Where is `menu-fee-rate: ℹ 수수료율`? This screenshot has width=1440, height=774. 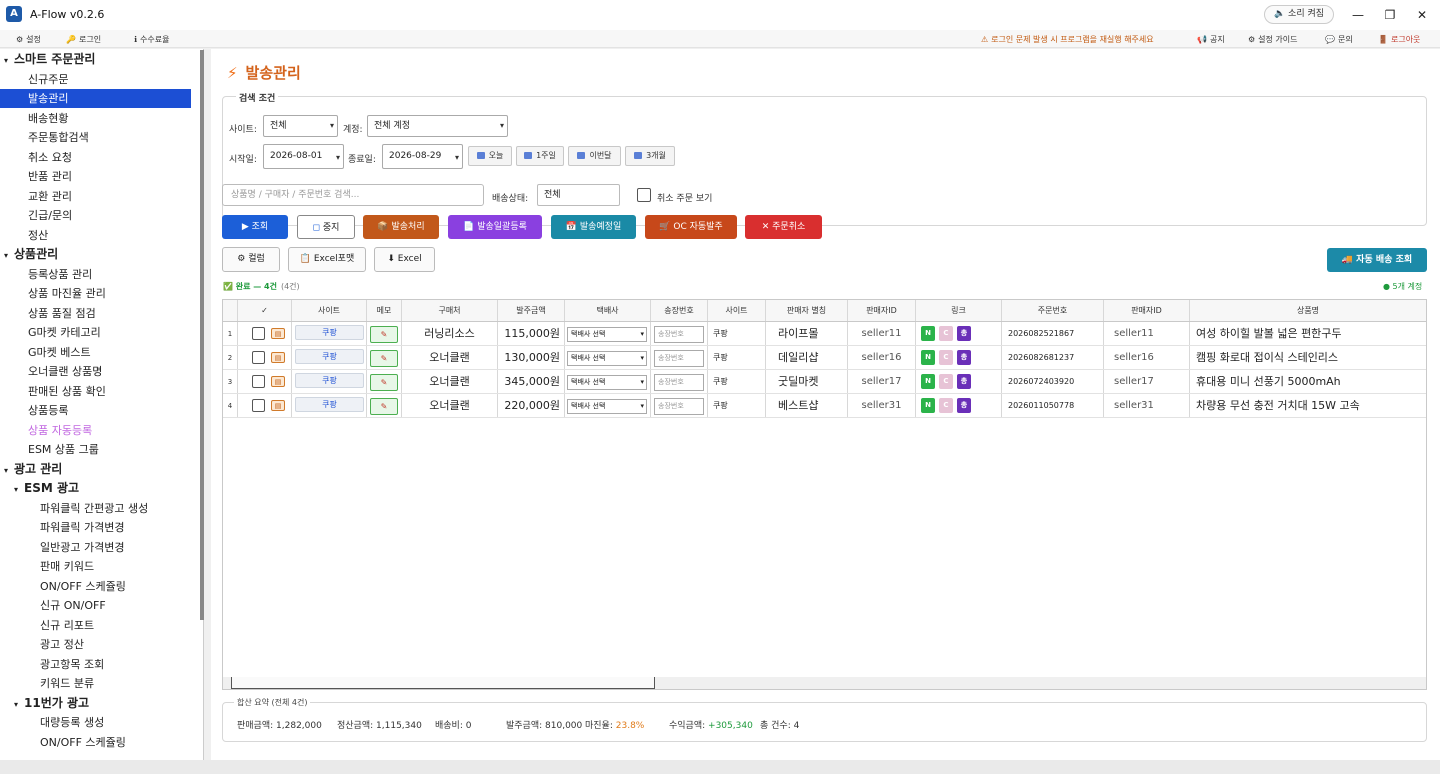
menu-fee-rate: ℹ 수수료율 is located at coordinates (152, 39).